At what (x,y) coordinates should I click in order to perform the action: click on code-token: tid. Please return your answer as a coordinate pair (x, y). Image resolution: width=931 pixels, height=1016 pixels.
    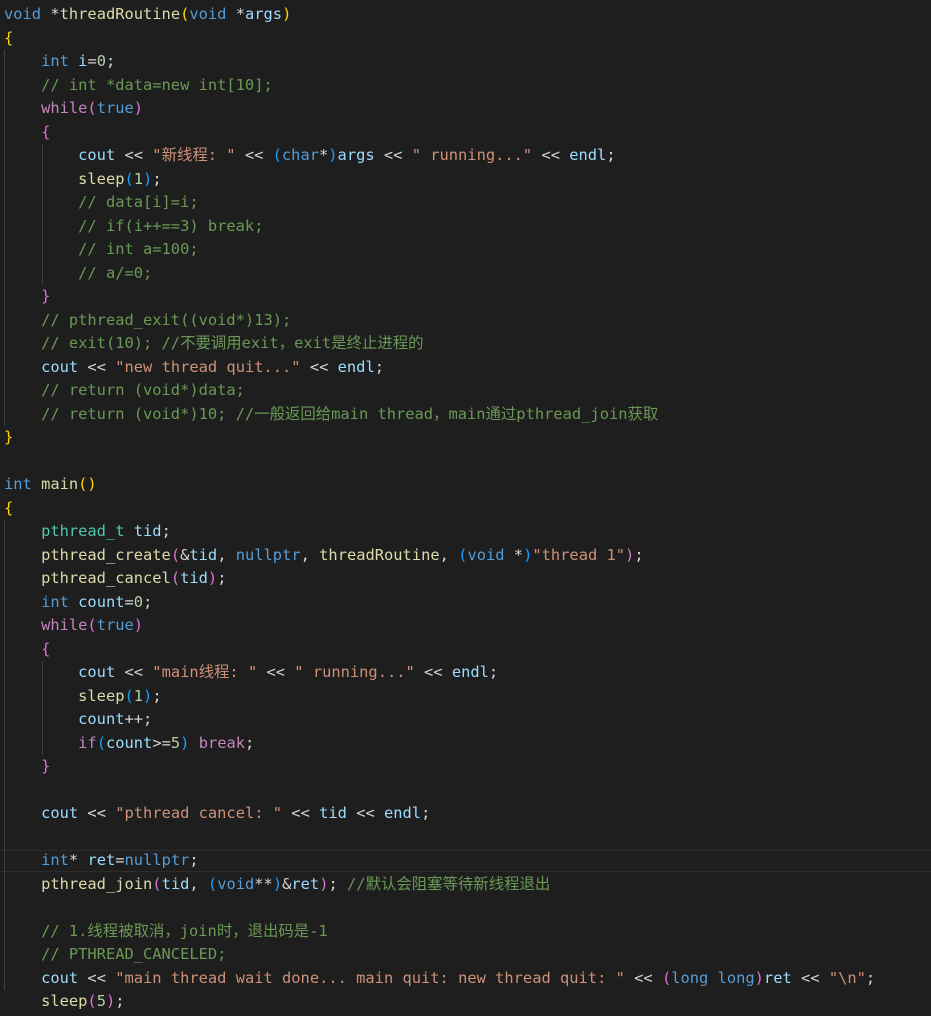
    Looking at the image, I should click on (194, 578).